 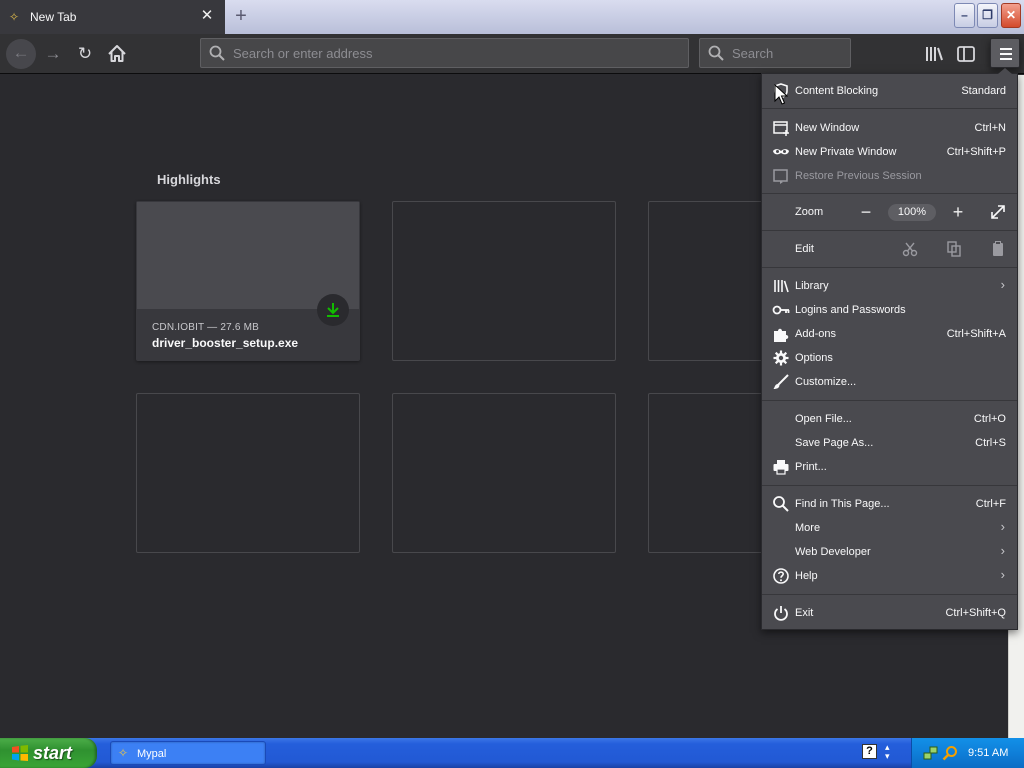 What do you see at coordinates (188, 753) in the screenshot?
I see `taskbar-item-mypal: ✧ Mypal` at bounding box center [188, 753].